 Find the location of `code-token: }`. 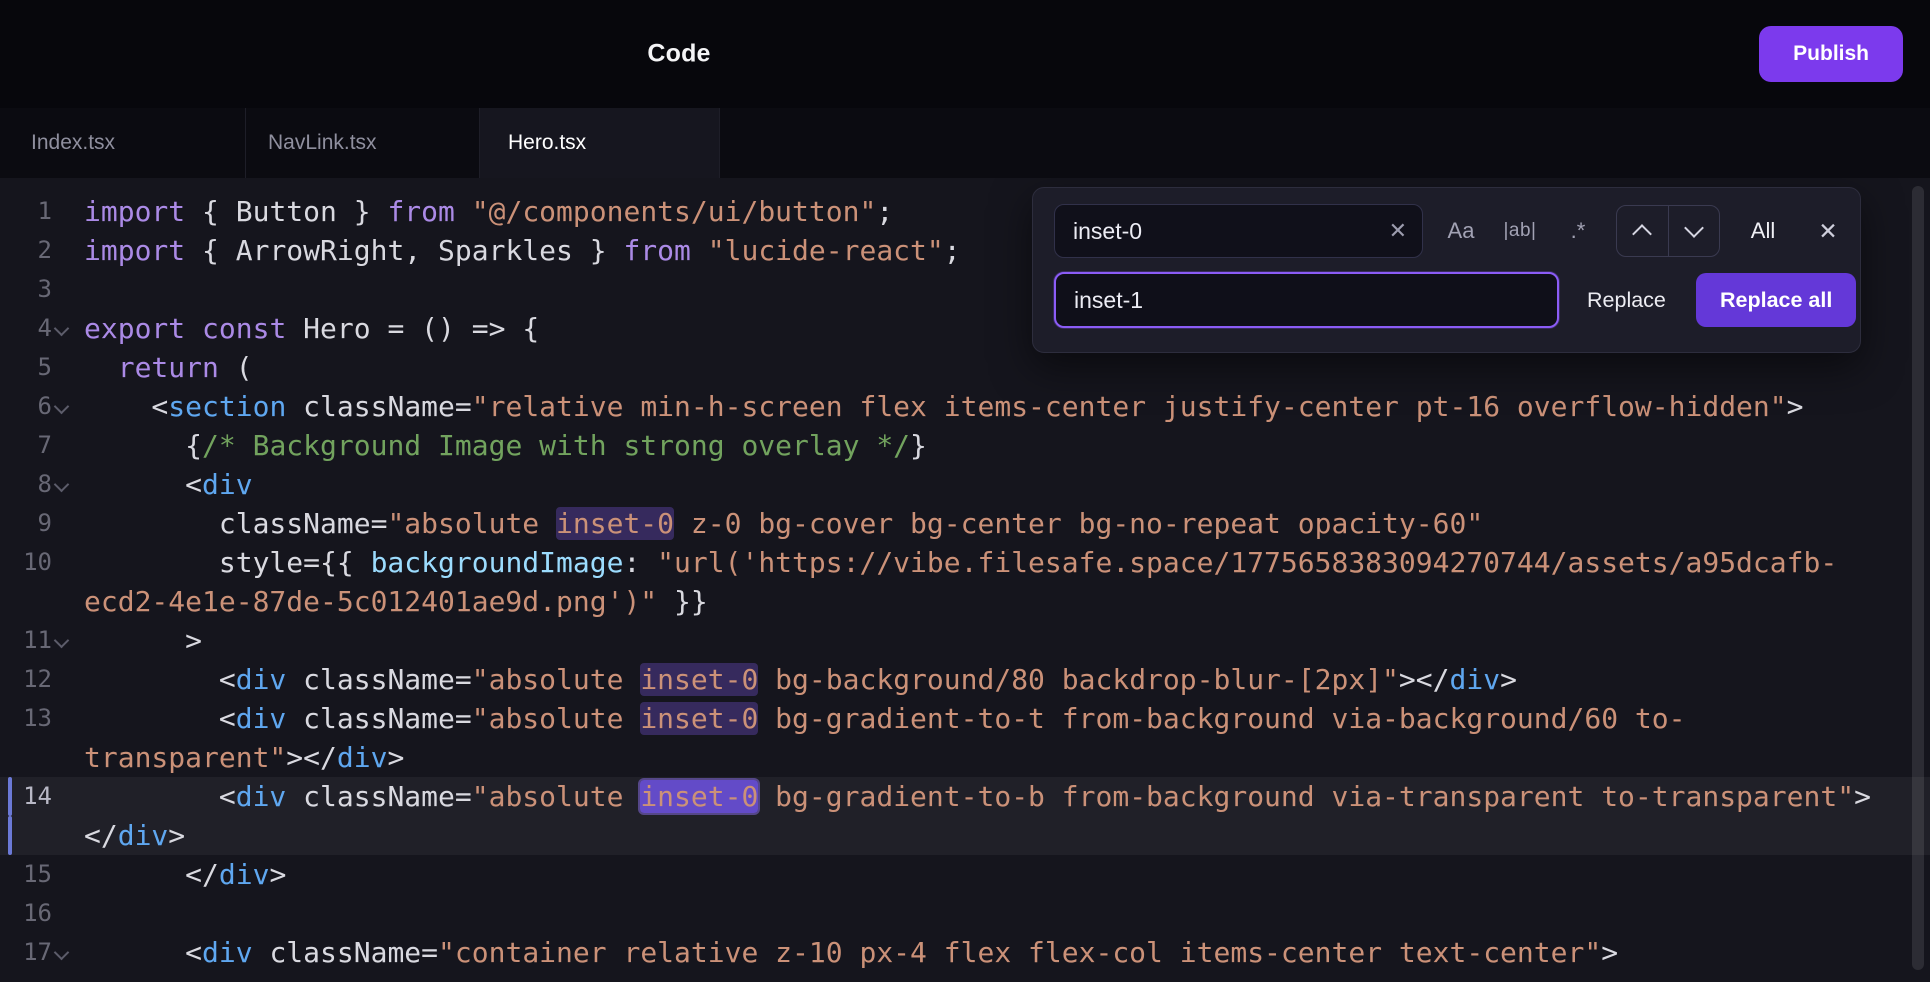

code-token: } is located at coordinates (918, 445).